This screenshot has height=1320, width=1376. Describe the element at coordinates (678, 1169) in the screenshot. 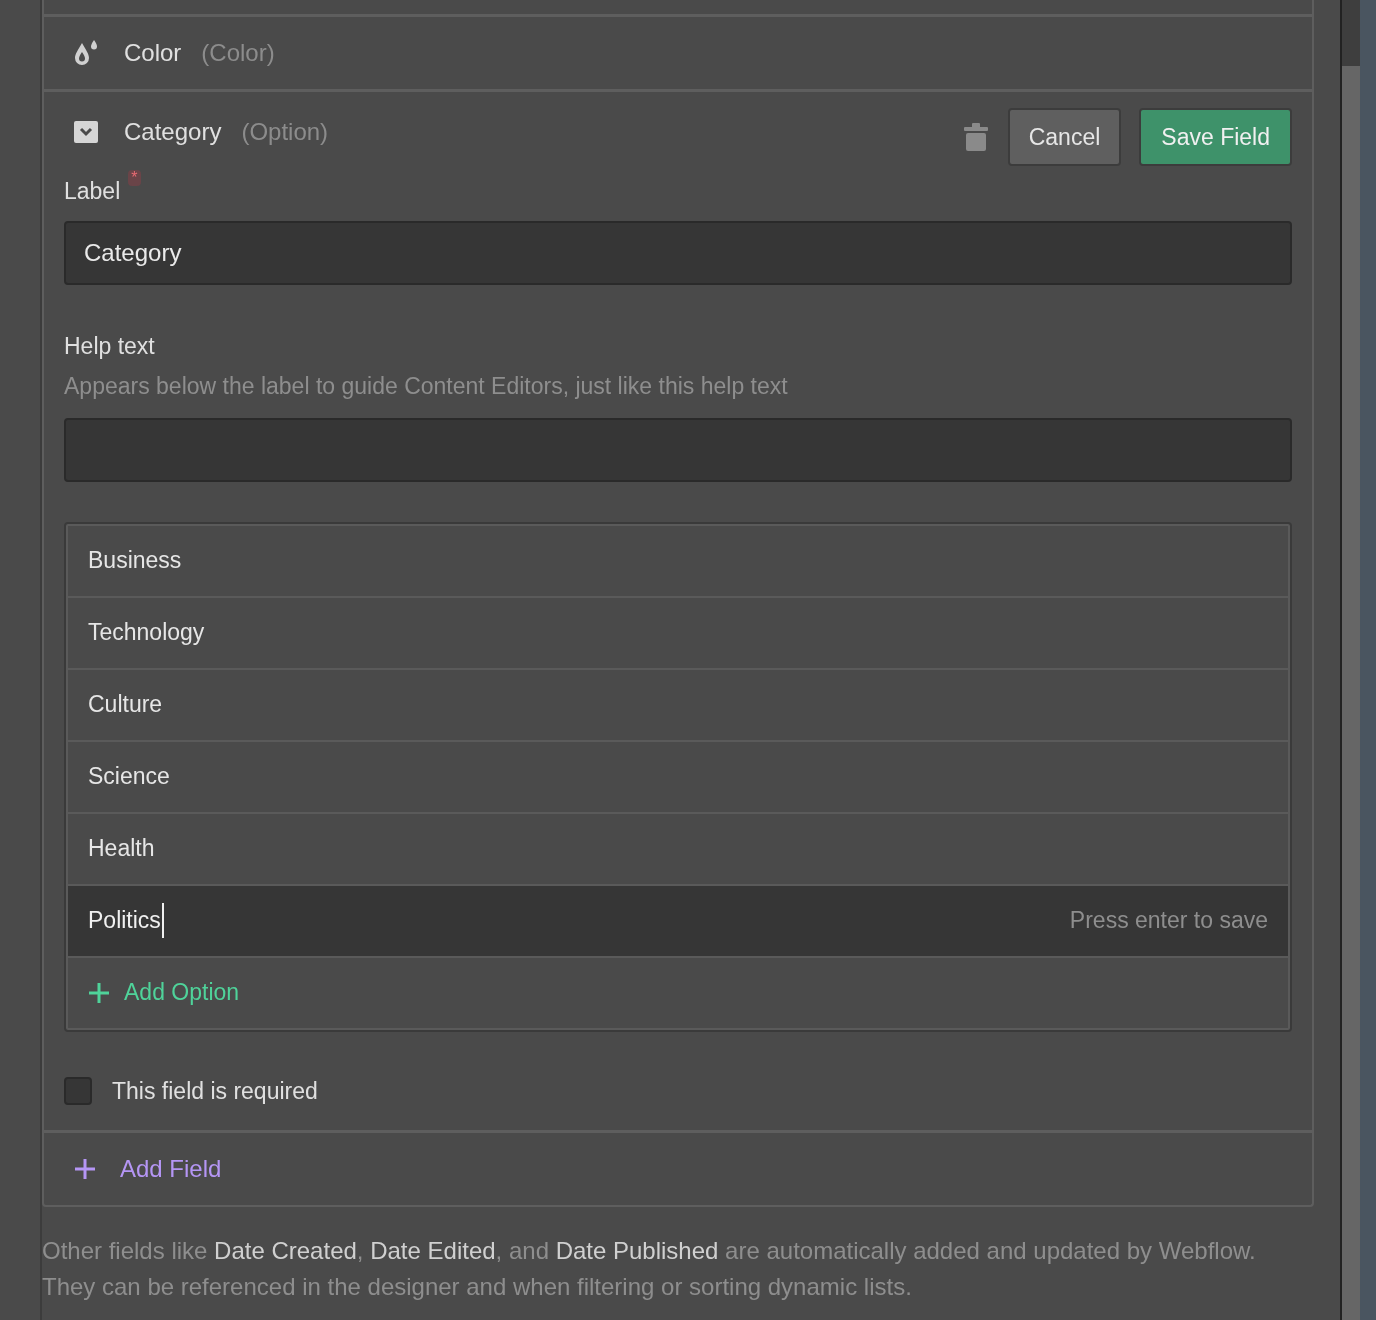

I see `add-field-button: Add Field` at that location.